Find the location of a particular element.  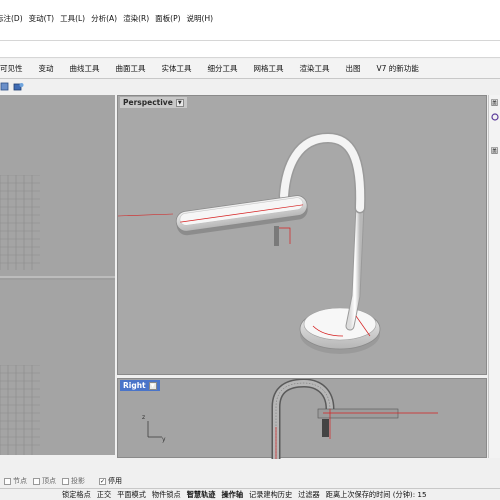

osnap-label: 顶点 is located at coordinates (49, 481).